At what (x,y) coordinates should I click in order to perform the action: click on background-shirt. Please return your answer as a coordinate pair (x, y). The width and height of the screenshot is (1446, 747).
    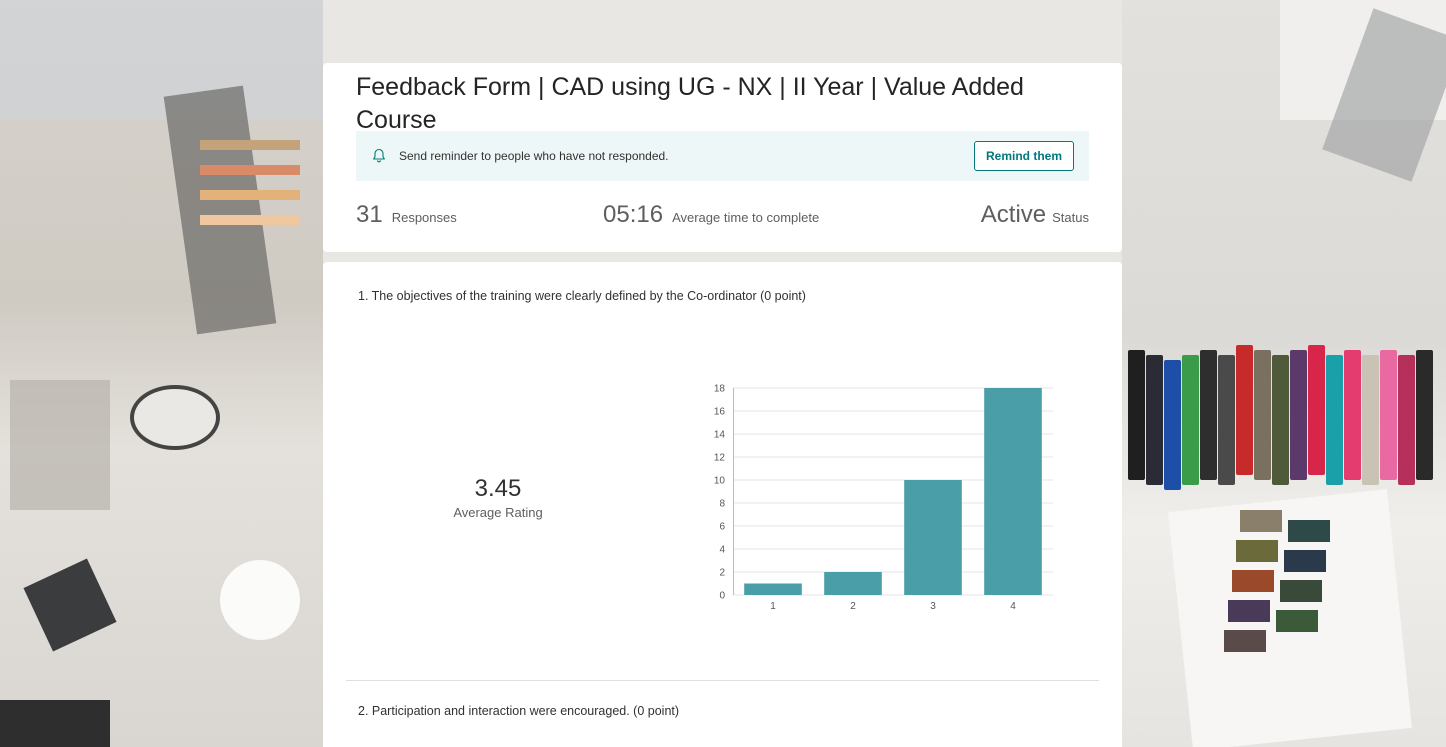
    Looking at the image, I should click on (161, 60).